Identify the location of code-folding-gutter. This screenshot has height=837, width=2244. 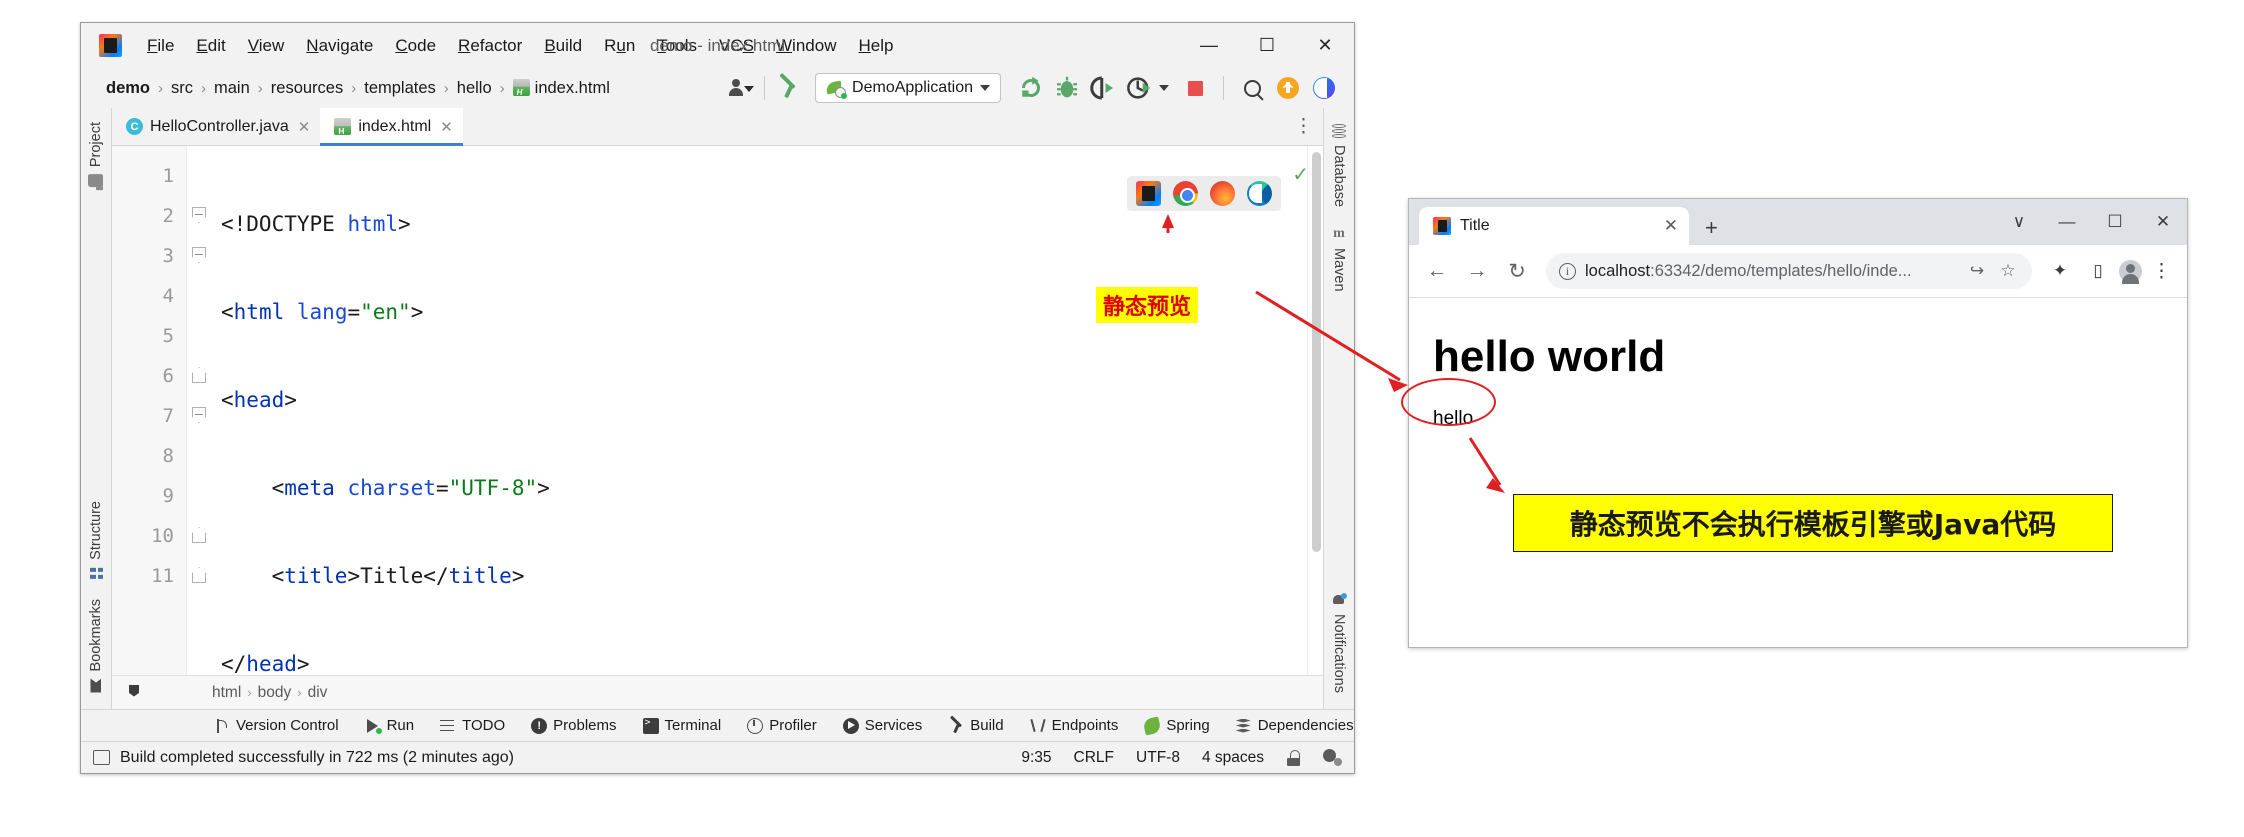
(201, 410).